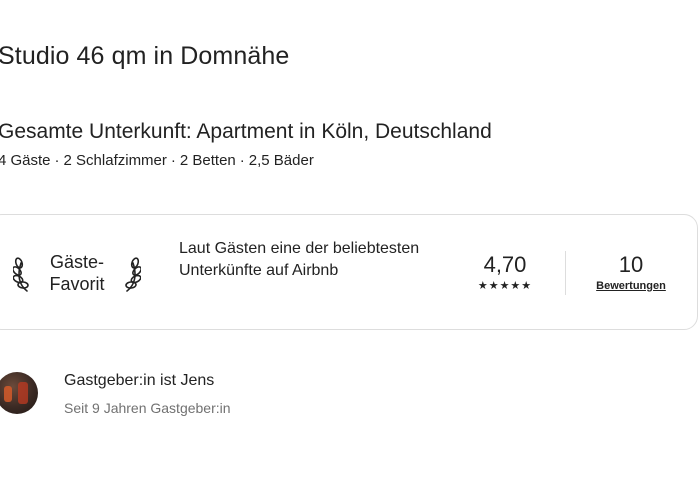 This screenshot has width=700, height=500. I want to click on guest-favorite-badge: Gäste- Favorit, so click(77, 274).